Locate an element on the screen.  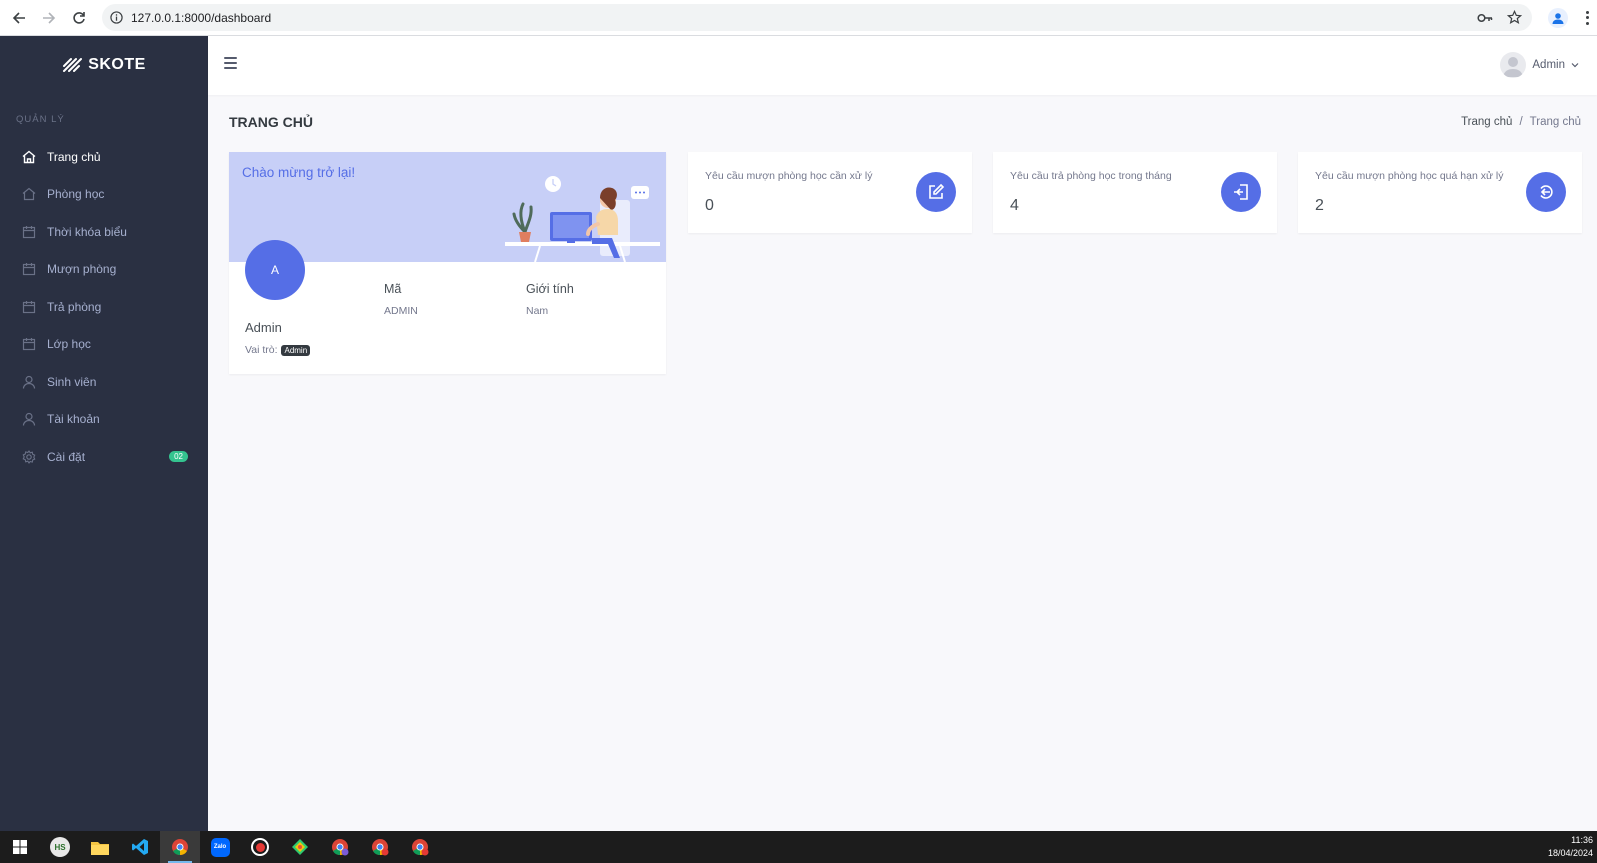
arrow-right-icon is located at coordinates (49, 17).